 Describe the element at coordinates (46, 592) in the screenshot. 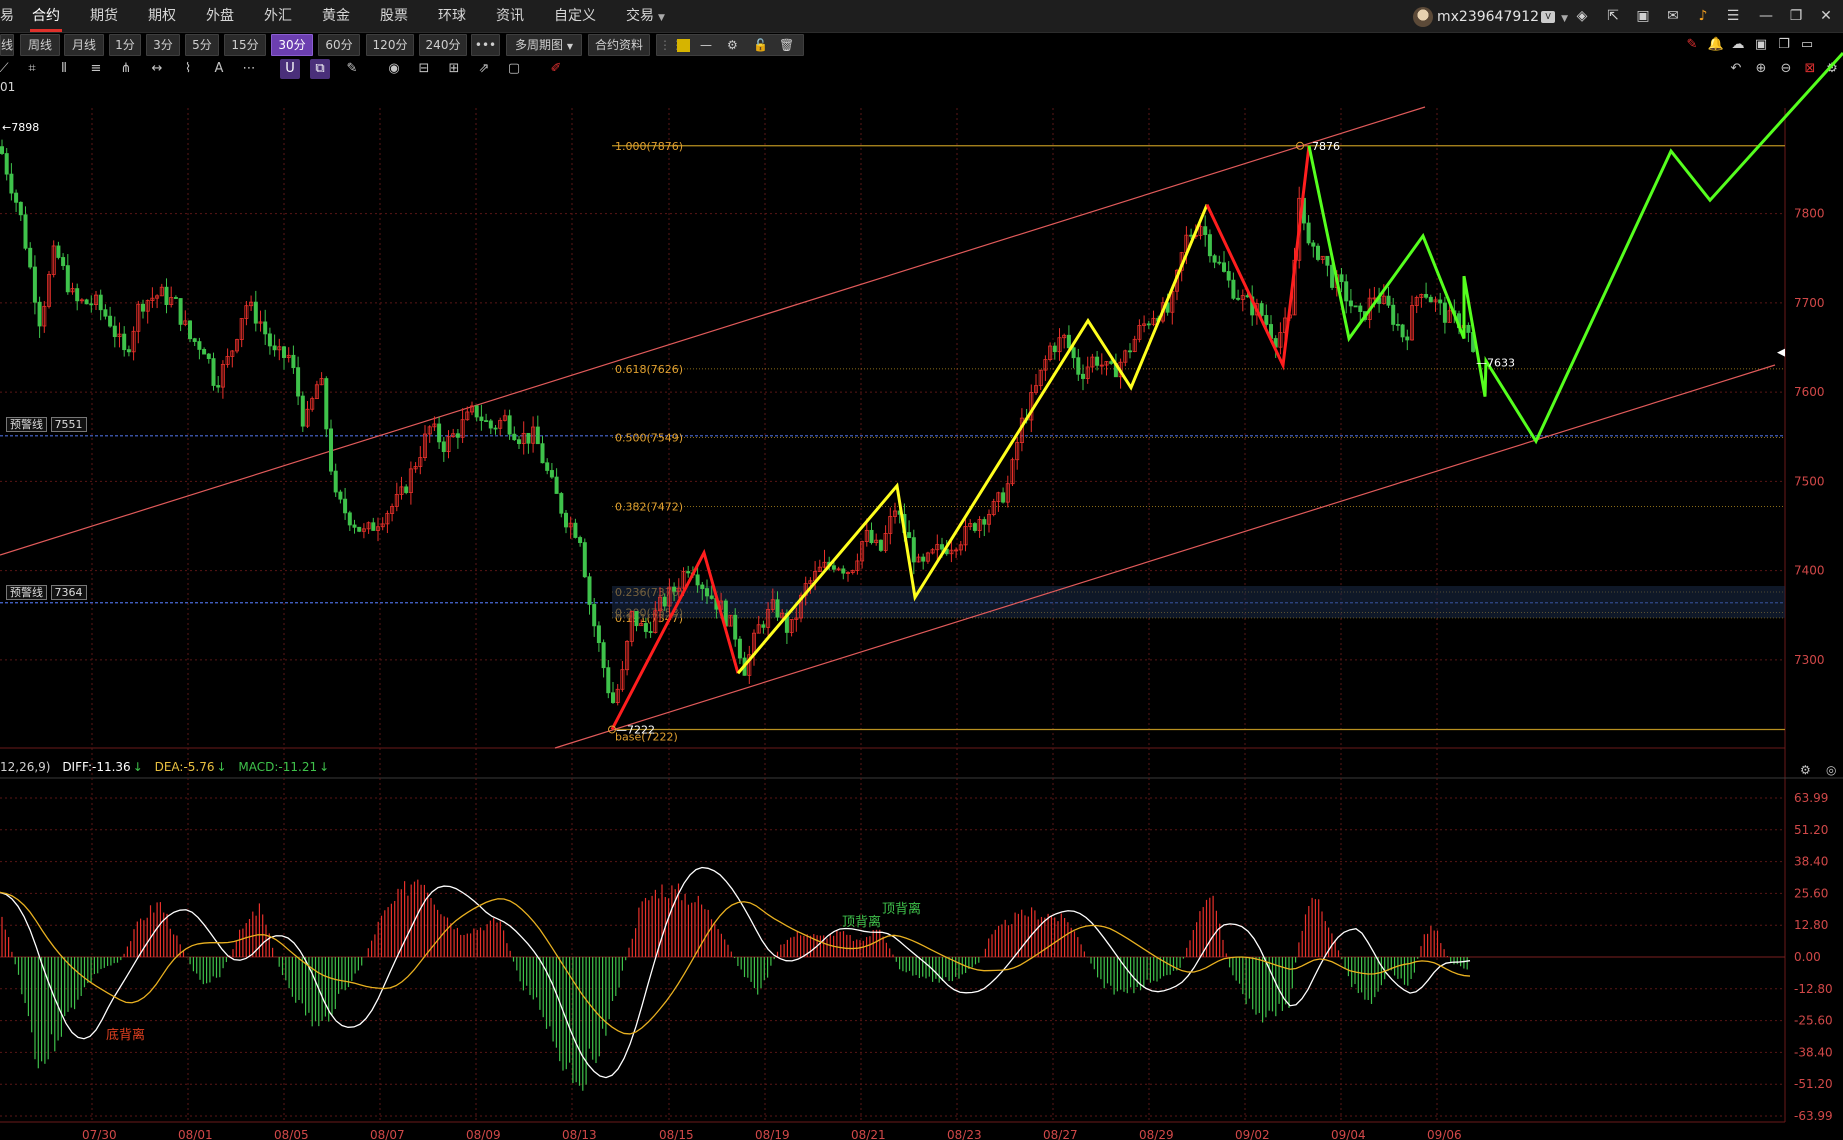

I see `alert-line-tag-2: 预警线 7364` at that location.